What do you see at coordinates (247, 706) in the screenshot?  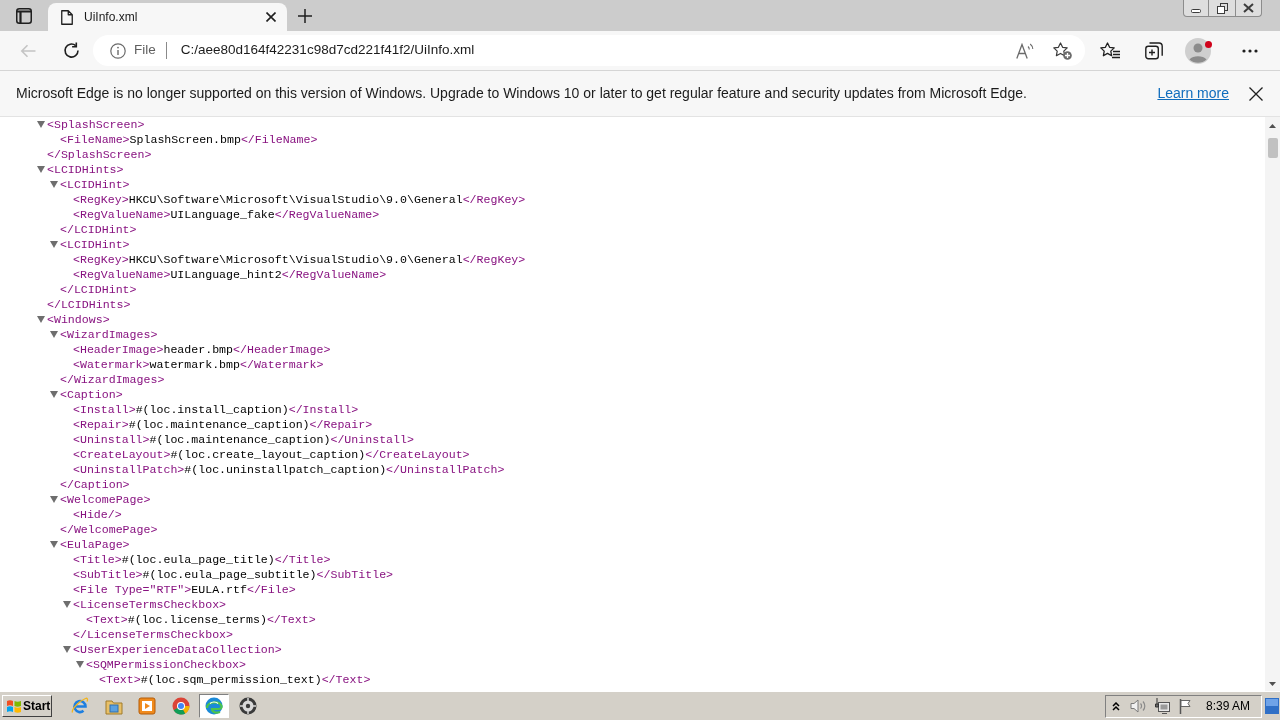 I see `disc-icon` at bounding box center [247, 706].